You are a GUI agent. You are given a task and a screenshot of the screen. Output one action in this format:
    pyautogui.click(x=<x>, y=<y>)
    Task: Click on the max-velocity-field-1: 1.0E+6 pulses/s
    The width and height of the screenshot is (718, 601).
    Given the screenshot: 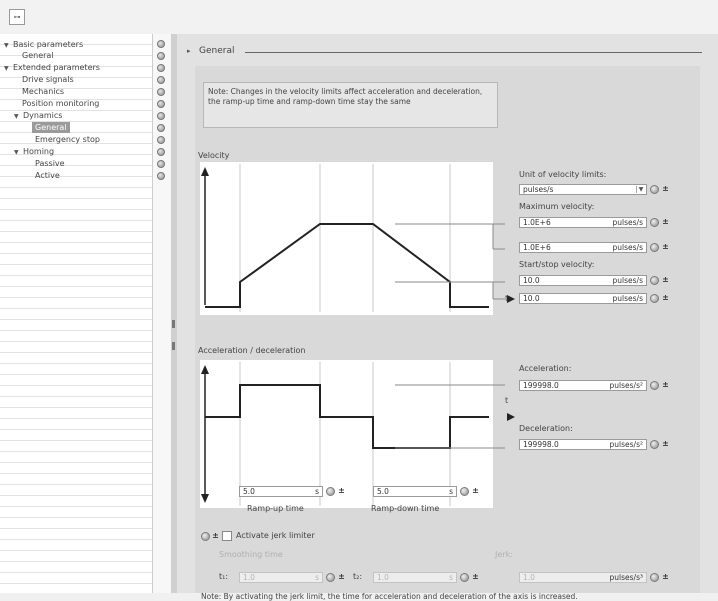 What is the action you would take?
    pyautogui.click(x=583, y=222)
    